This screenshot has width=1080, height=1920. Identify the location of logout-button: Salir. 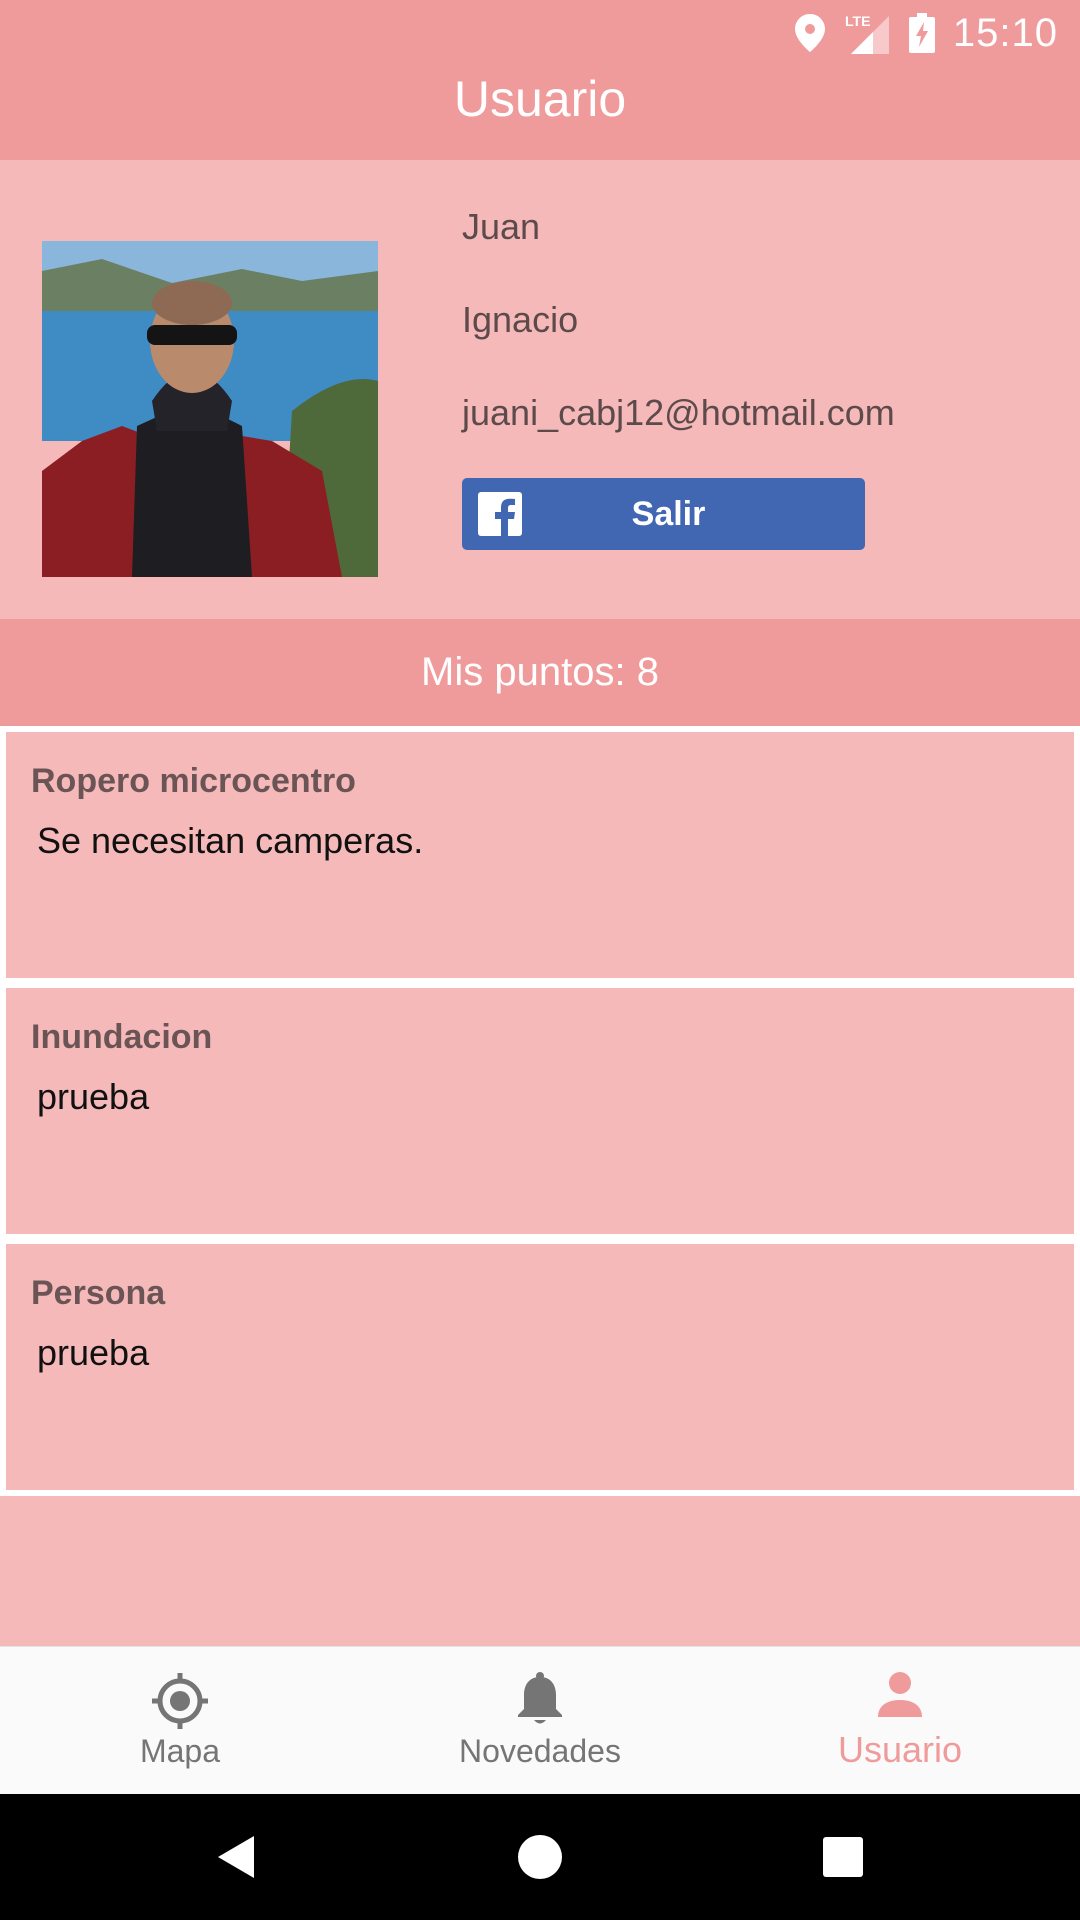
(663, 514).